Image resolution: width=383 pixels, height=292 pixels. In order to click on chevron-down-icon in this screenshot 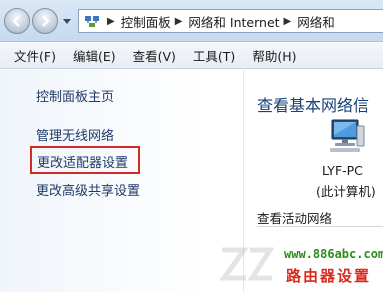, I will do `click(67, 21)`.